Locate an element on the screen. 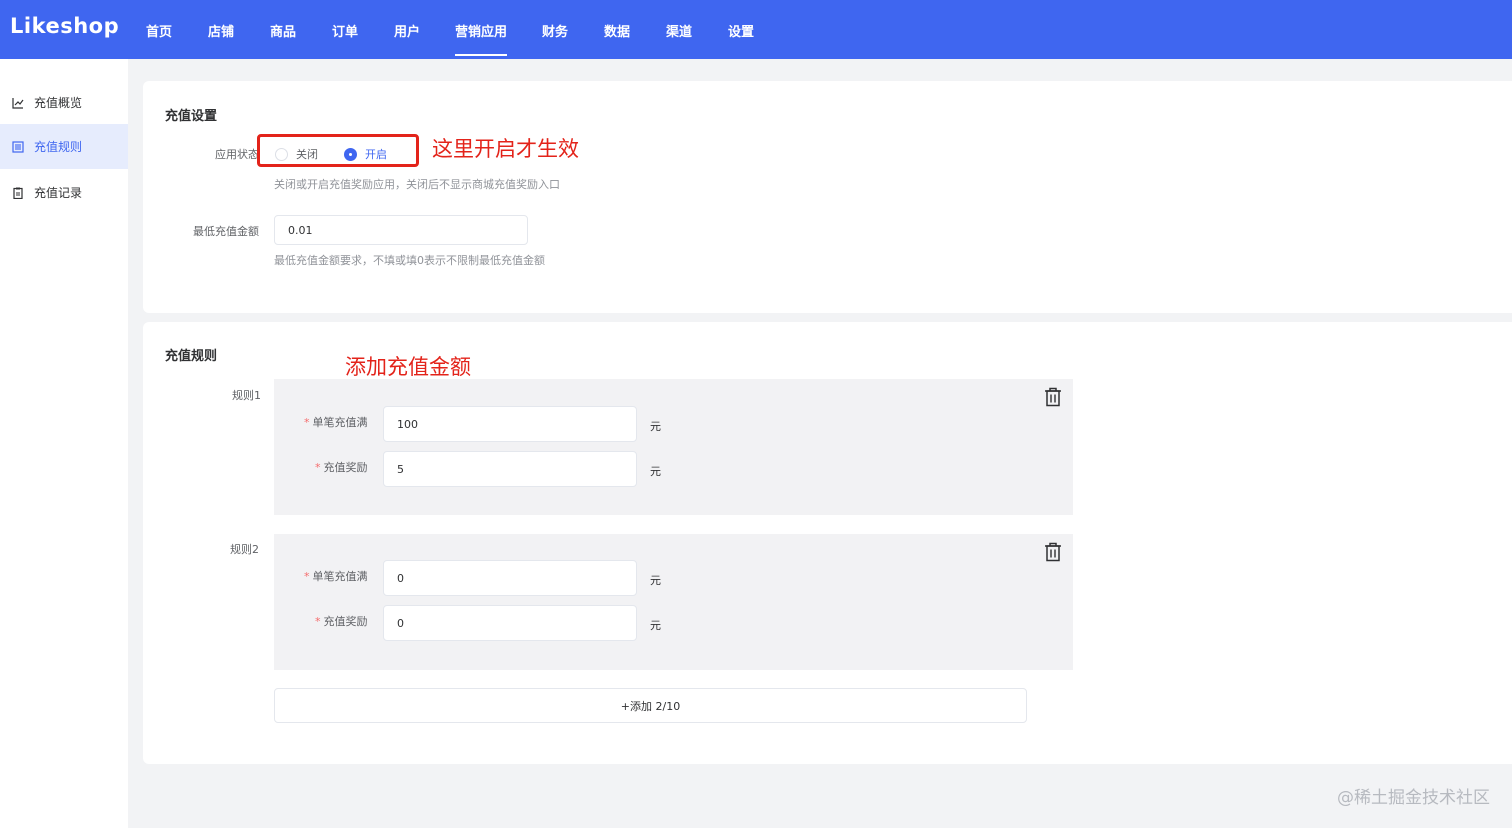 Image resolution: width=1512 pixels, height=828 pixels. add-rule-button: +添加 2/10 is located at coordinates (650, 705).